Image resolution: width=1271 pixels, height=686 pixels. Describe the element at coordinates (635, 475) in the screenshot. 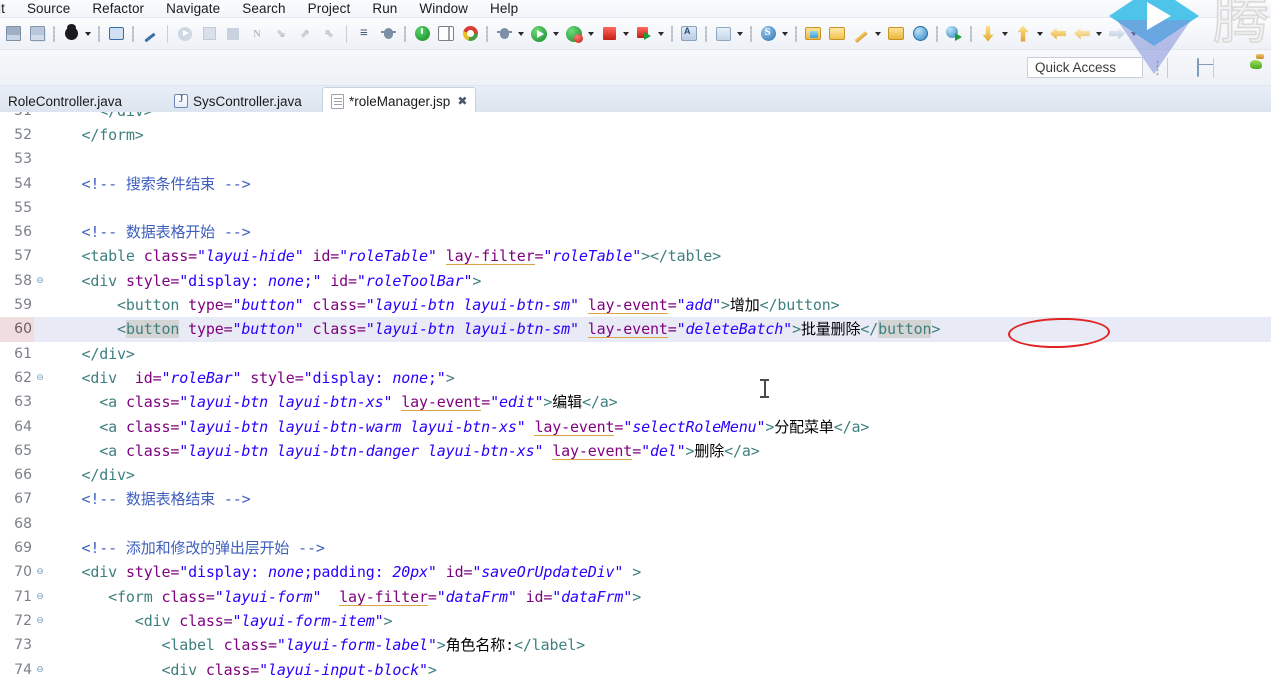

I see `code-line: 66 </div>` at that location.